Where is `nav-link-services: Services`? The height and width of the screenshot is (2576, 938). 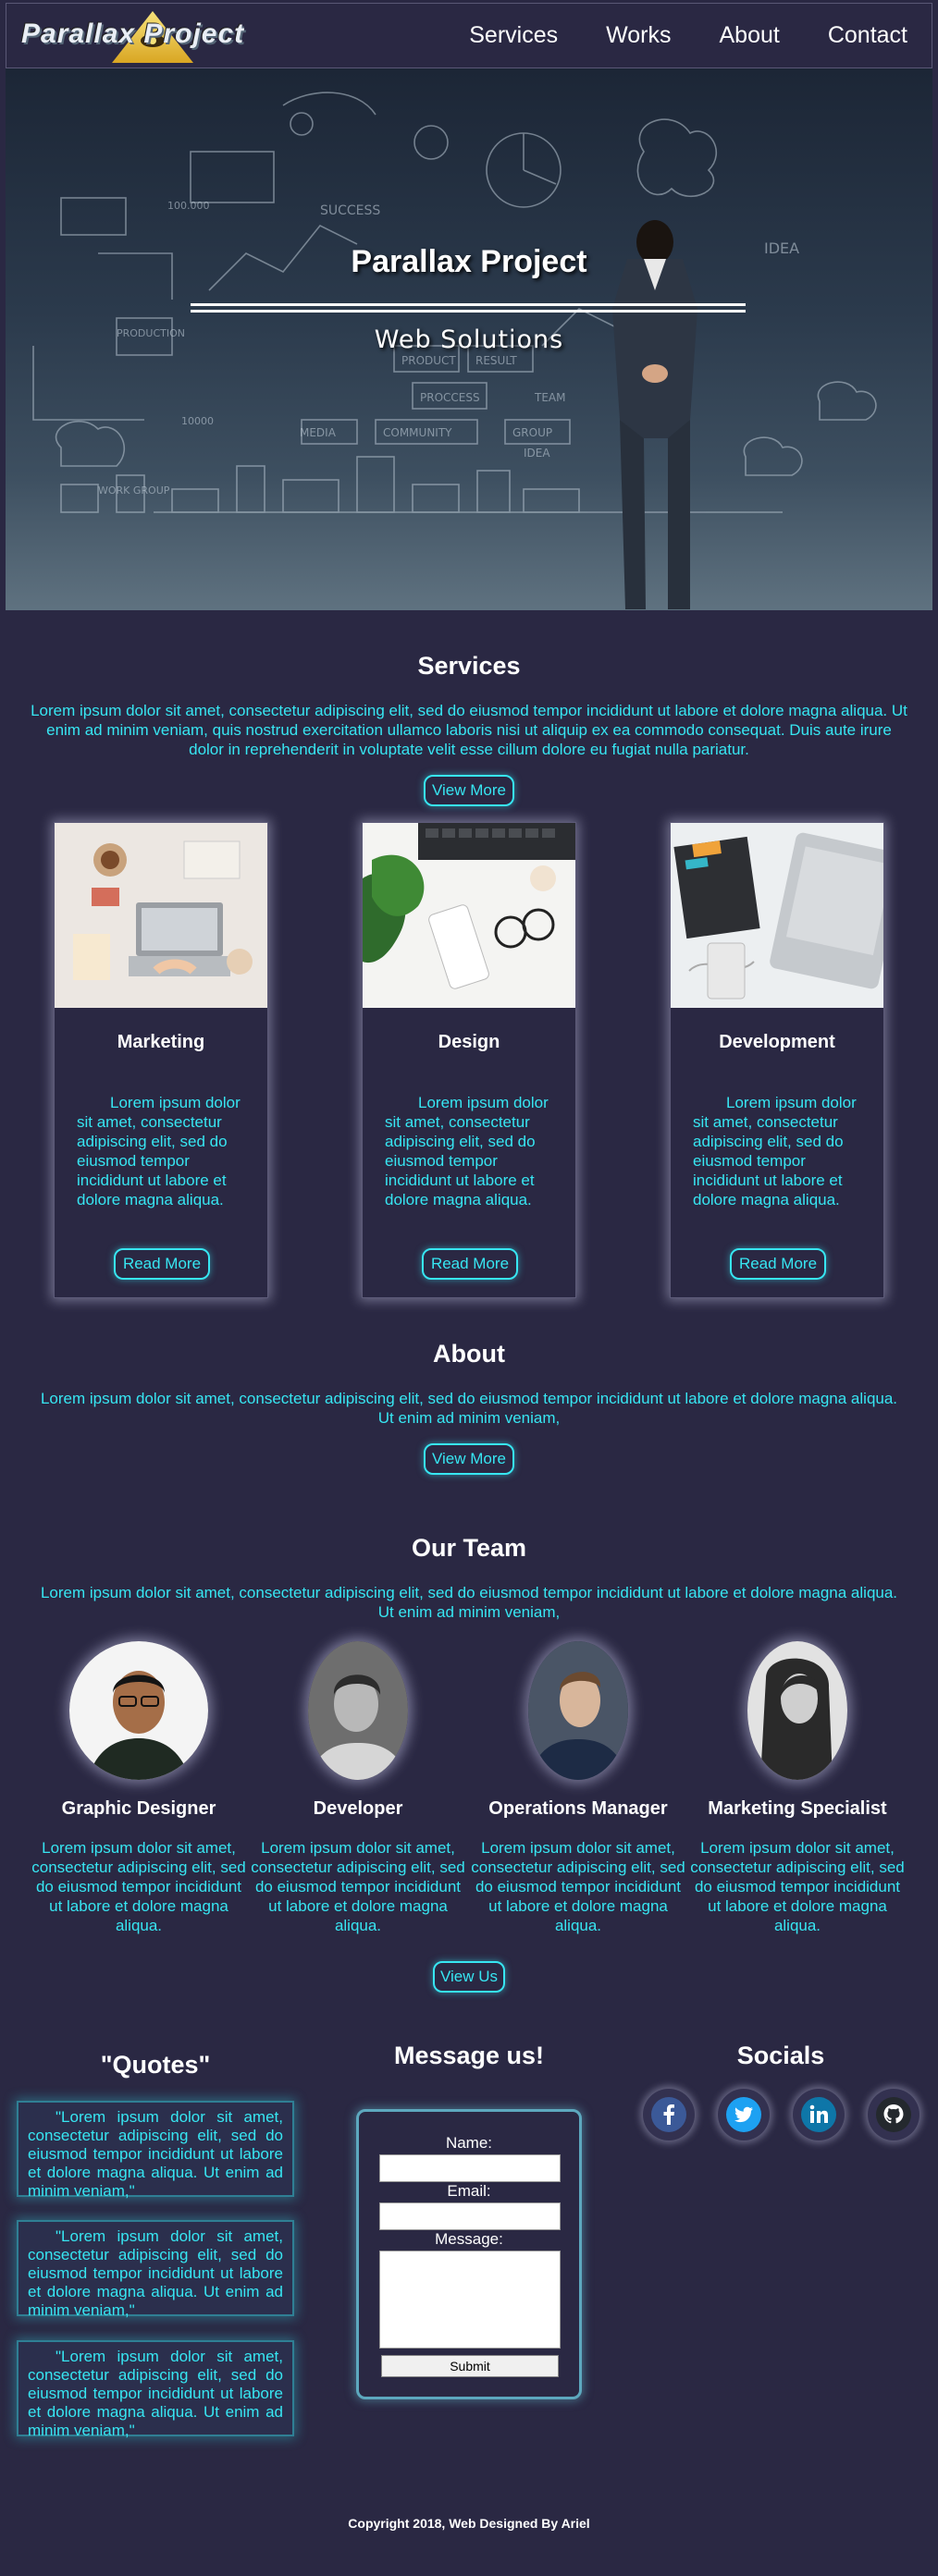 nav-link-services: Services is located at coordinates (513, 35).